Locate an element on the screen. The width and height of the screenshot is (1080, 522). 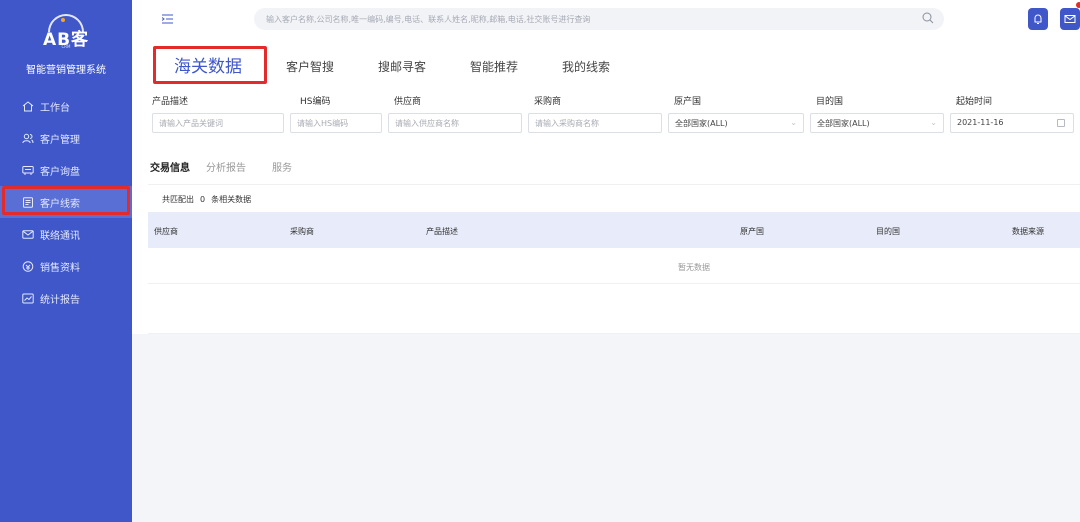
buyer-input: 请输入采购商名称 is located at coordinates (595, 123).